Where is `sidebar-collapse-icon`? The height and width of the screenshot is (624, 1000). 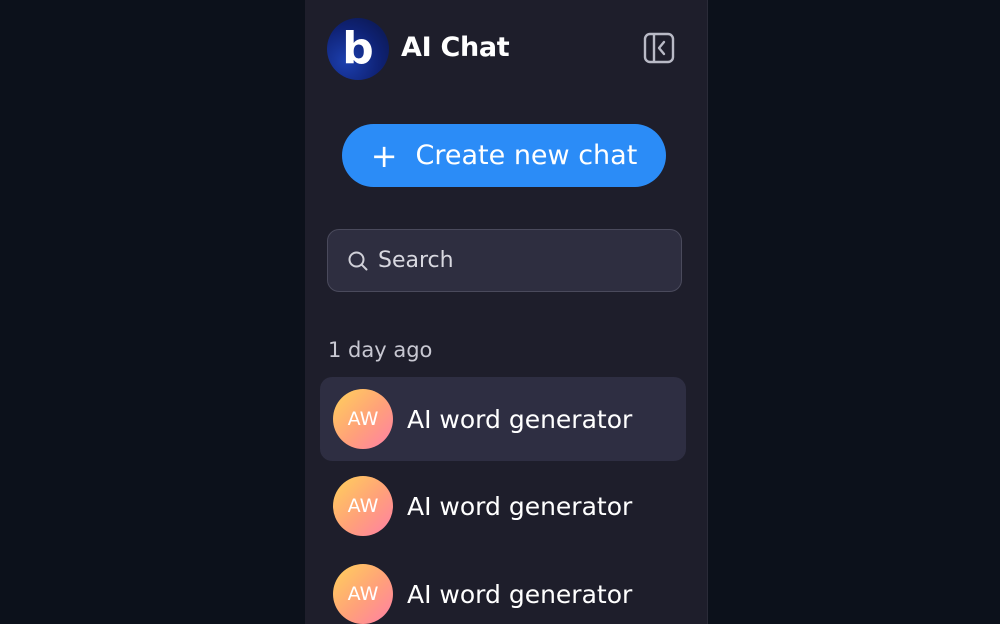
sidebar-collapse-icon is located at coordinates (659, 48).